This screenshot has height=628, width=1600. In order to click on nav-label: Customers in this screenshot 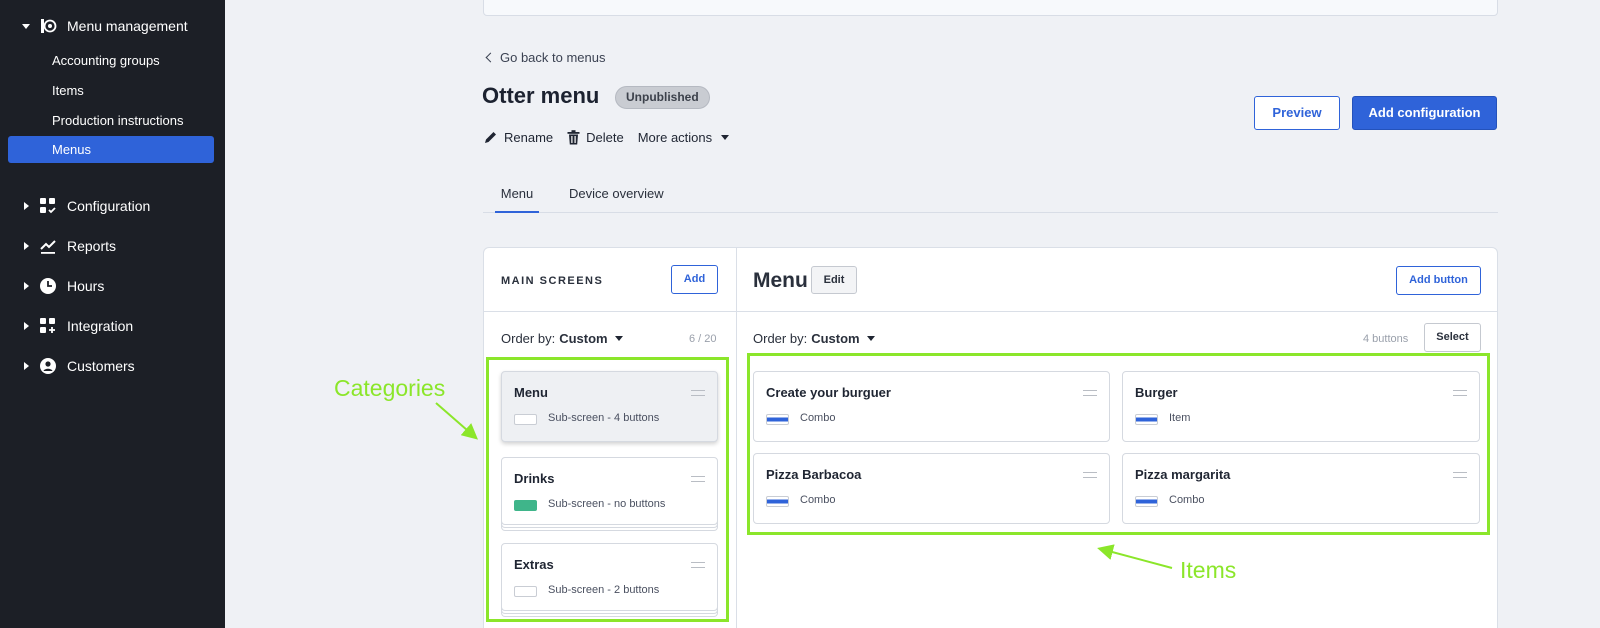, I will do `click(101, 366)`.